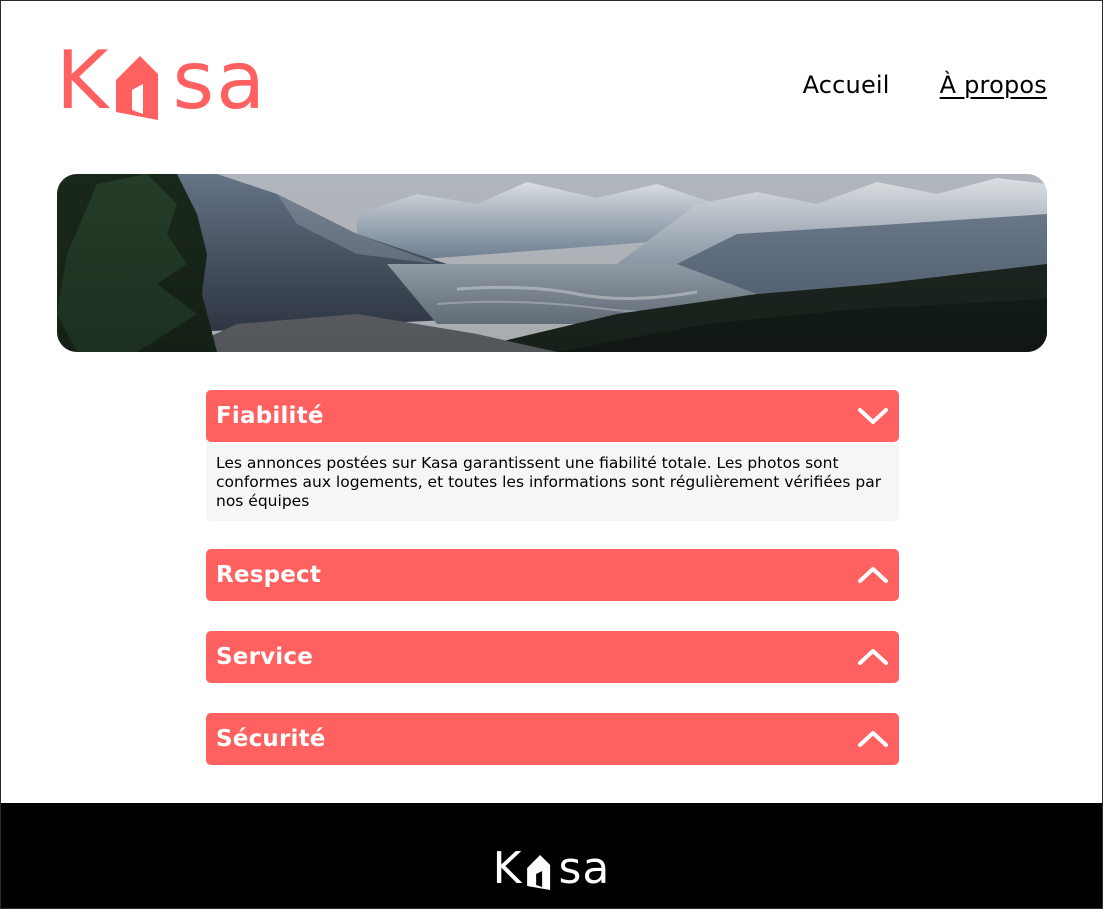 Image resolution: width=1103 pixels, height=909 pixels. I want to click on accordion-header-service: Service, so click(552, 657).